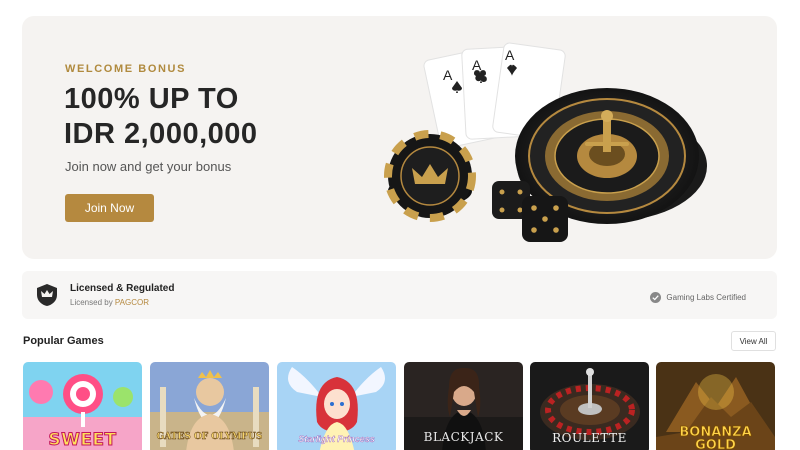  Describe the element at coordinates (131, 302) in the screenshot. I see `license-authority: PAGCOR` at that location.